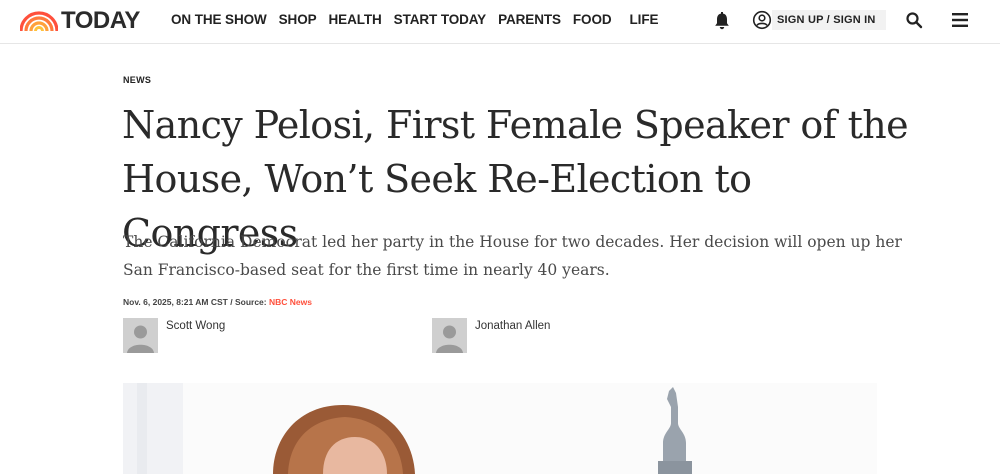  What do you see at coordinates (174, 336) in the screenshot?
I see `author-byline: Scott Wong` at bounding box center [174, 336].